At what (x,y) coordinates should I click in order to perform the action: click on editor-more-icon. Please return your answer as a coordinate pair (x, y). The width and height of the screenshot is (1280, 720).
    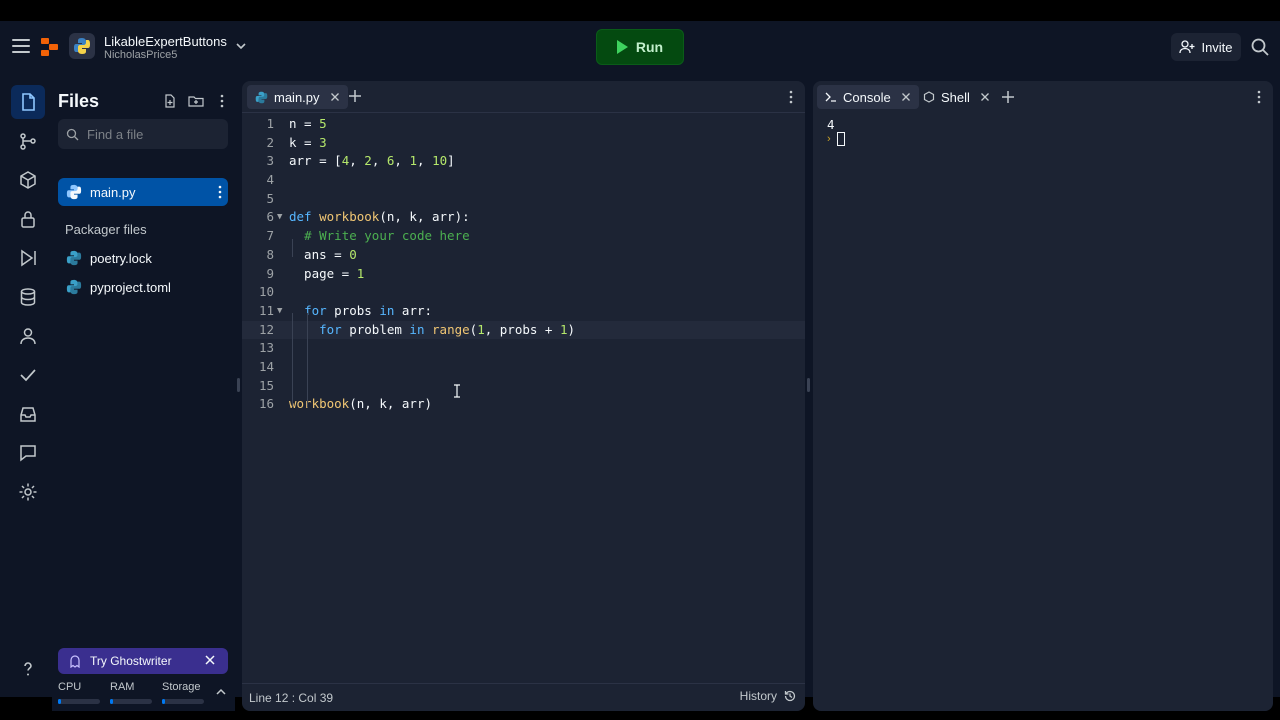
    Looking at the image, I should click on (791, 97).